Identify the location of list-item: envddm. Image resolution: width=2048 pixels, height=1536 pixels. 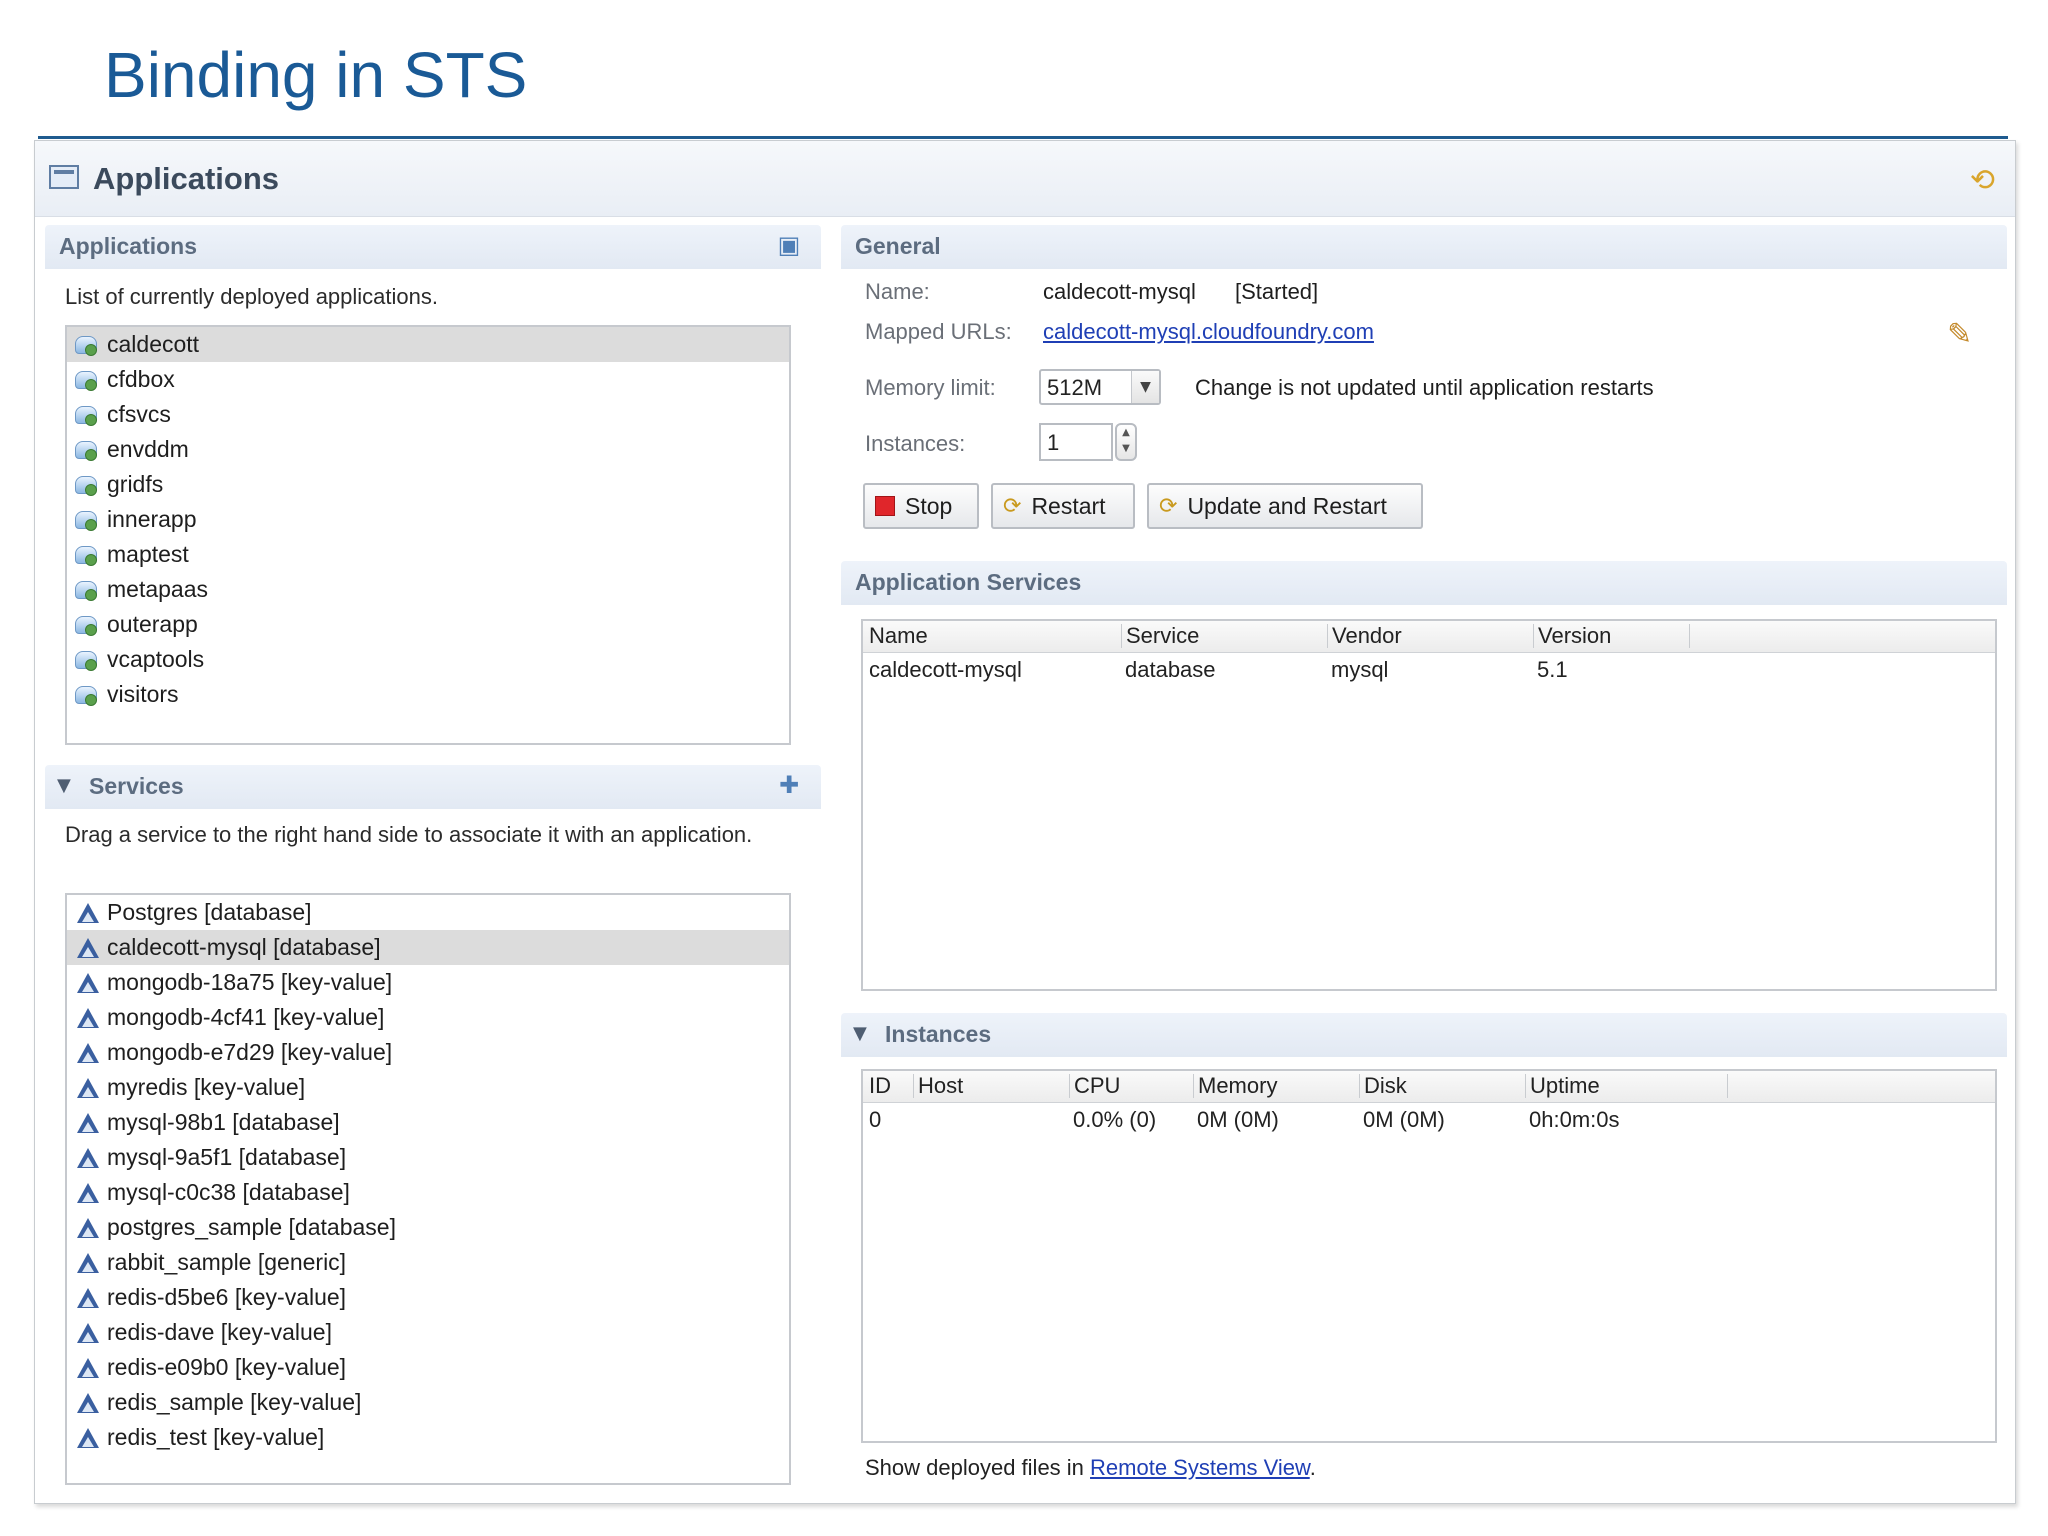
(428, 449).